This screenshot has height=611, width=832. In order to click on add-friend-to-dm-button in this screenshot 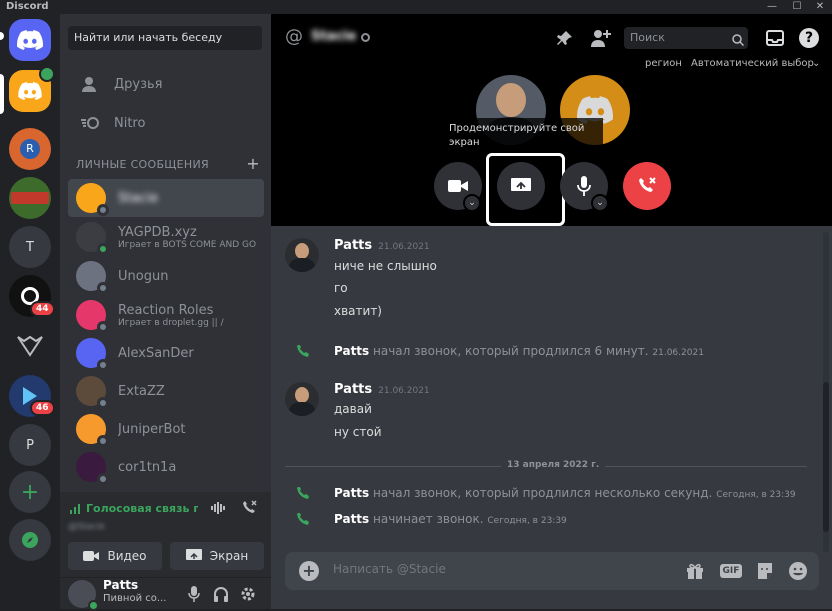, I will do `click(601, 38)`.